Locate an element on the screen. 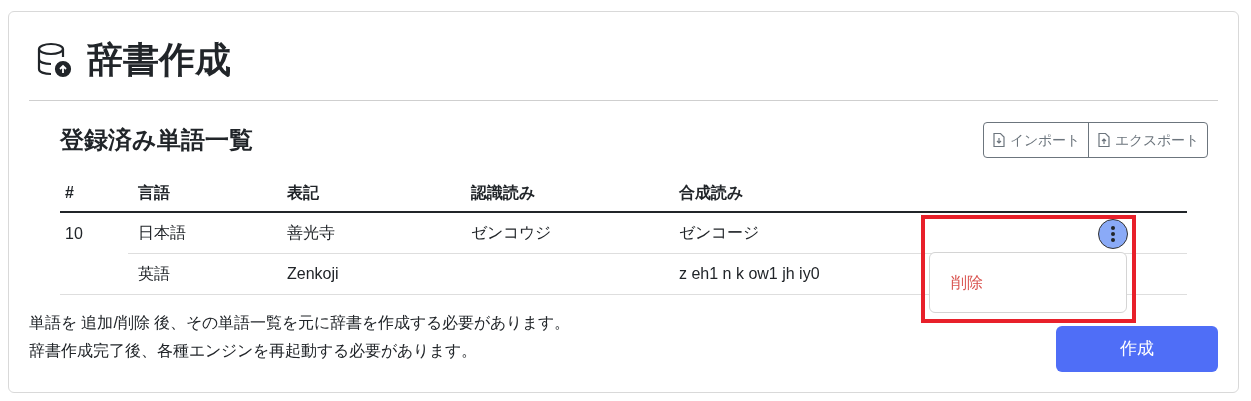 Image resolution: width=1251 pixels, height=401 pixels. row-number: 10 is located at coordinates (74, 233).